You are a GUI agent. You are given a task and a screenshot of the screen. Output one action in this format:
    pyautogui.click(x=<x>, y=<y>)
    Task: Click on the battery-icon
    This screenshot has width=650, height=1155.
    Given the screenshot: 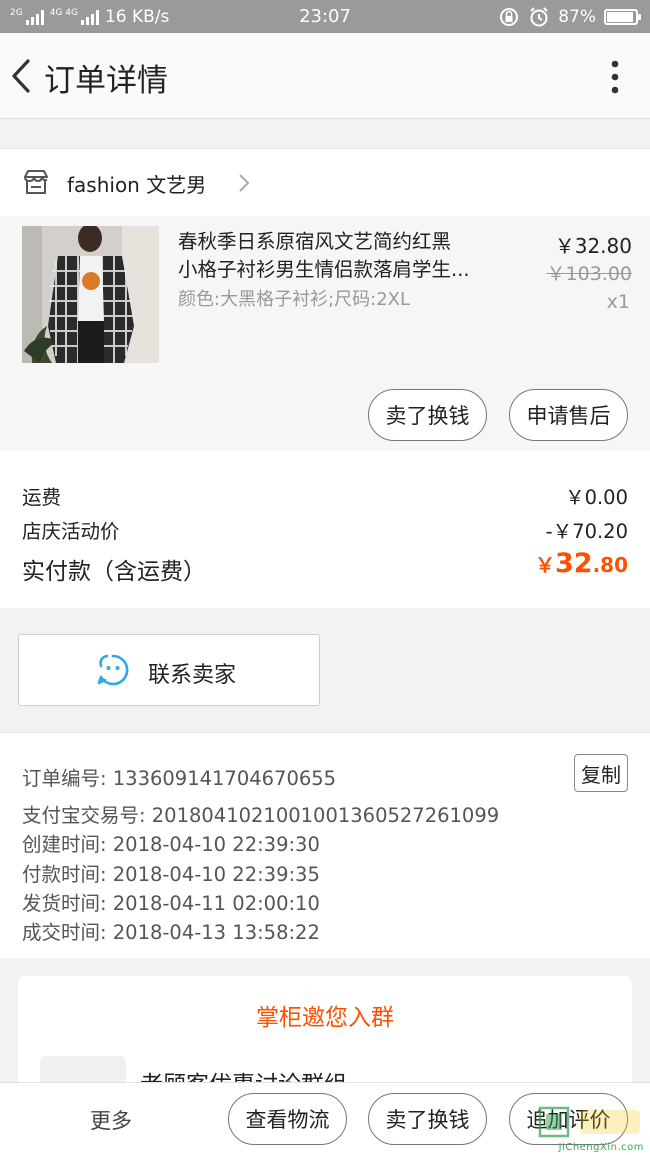 What is the action you would take?
    pyautogui.click(x=622, y=16)
    